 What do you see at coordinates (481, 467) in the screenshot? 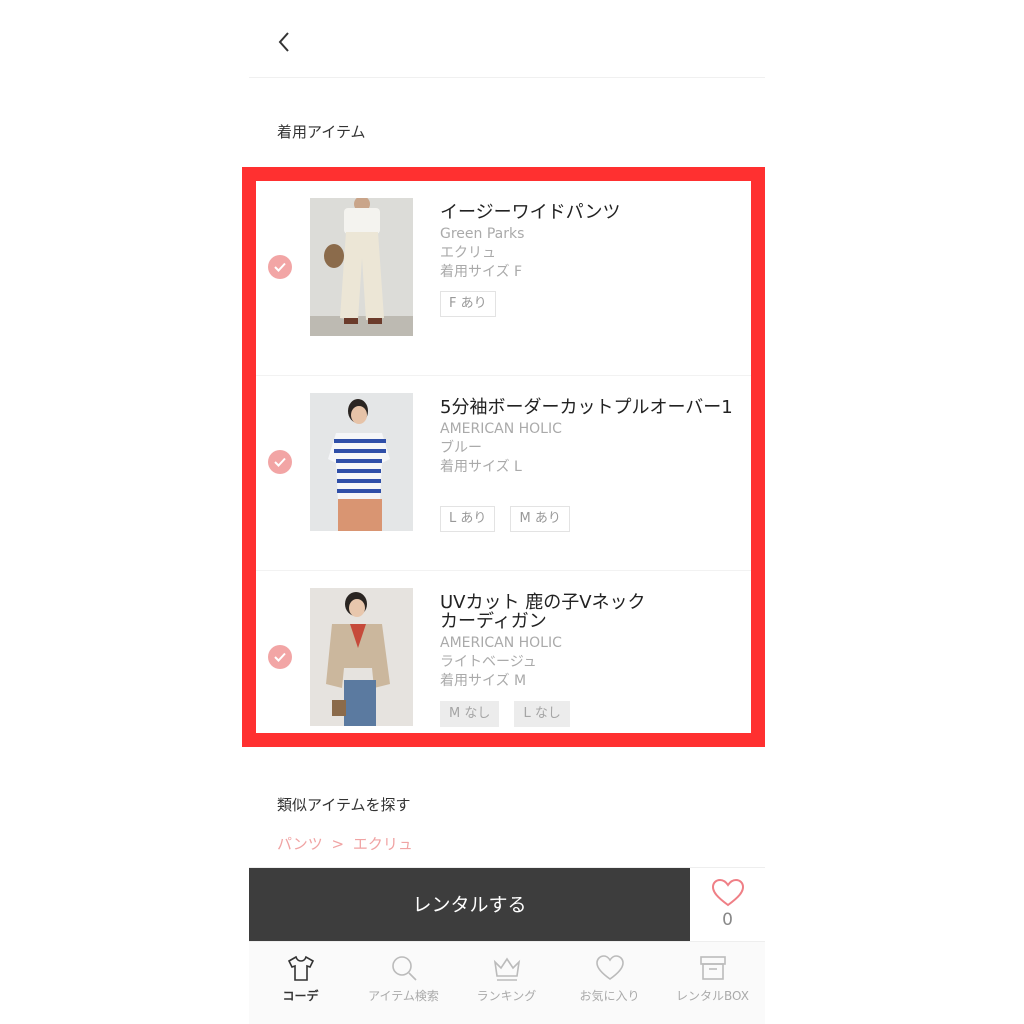
I see `item-worn-size: 着用サイズ L` at bounding box center [481, 467].